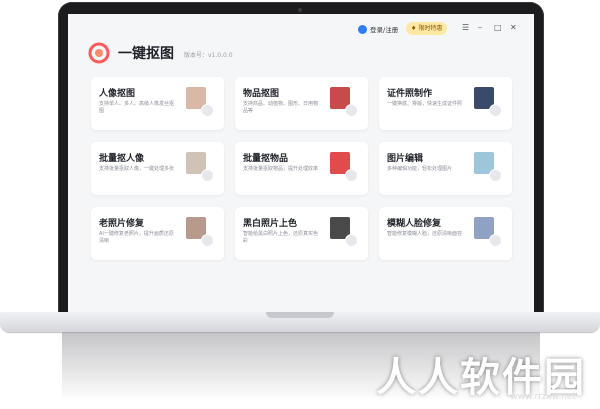 The height and width of the screenshot is (409, 600). Describe the element at coordinates (261, 94) in the screenshot. I see `card-title: 物品抠图` at that location.